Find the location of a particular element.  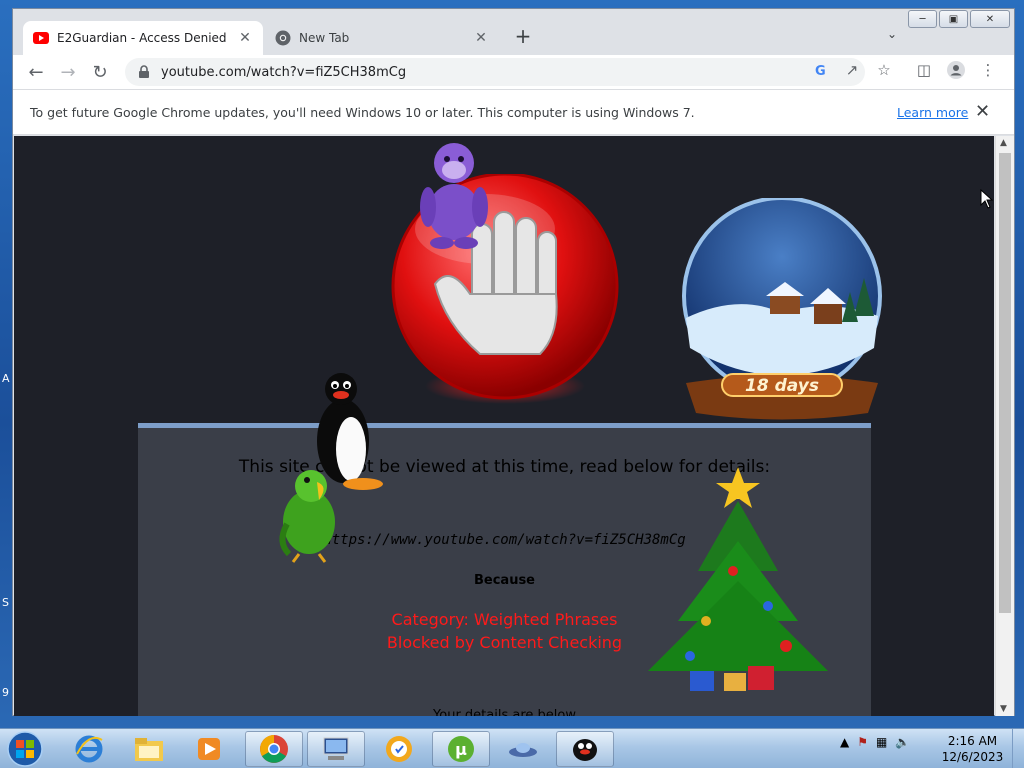

url-text: youtube.com/watch?v=fiZ5CH38mCg is located at coordinates (284, 72).